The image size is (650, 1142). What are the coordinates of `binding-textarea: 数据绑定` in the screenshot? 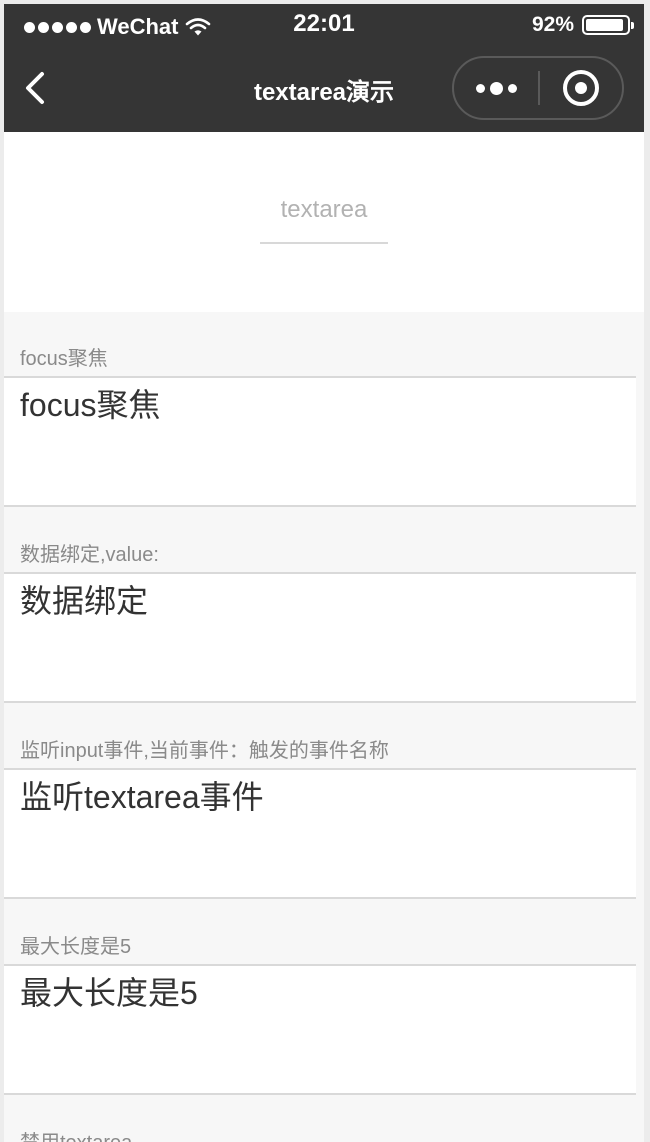 It's located at (320, 637).